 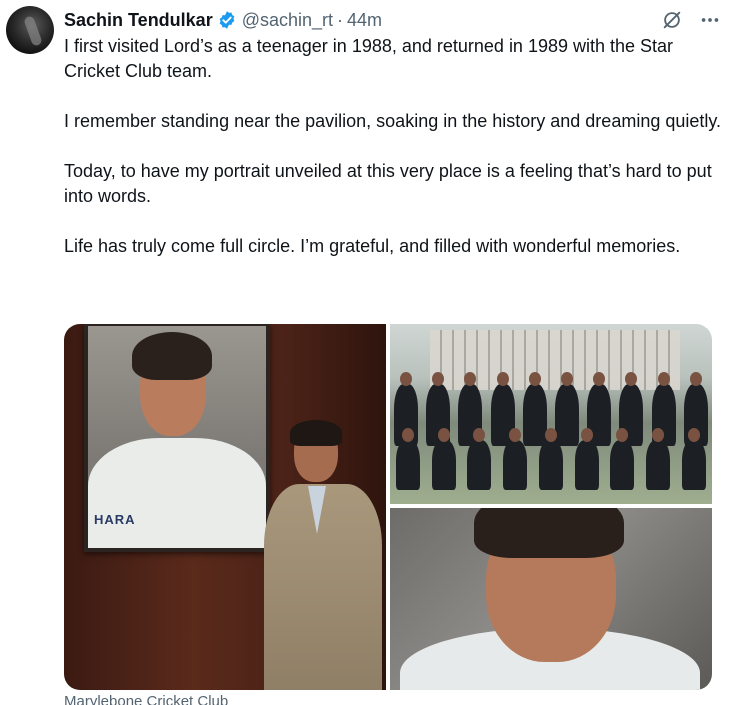 What do you see at coordinates (710, 20) in the screenshot?
I see `more-icon` at bounding box center [710, 20].